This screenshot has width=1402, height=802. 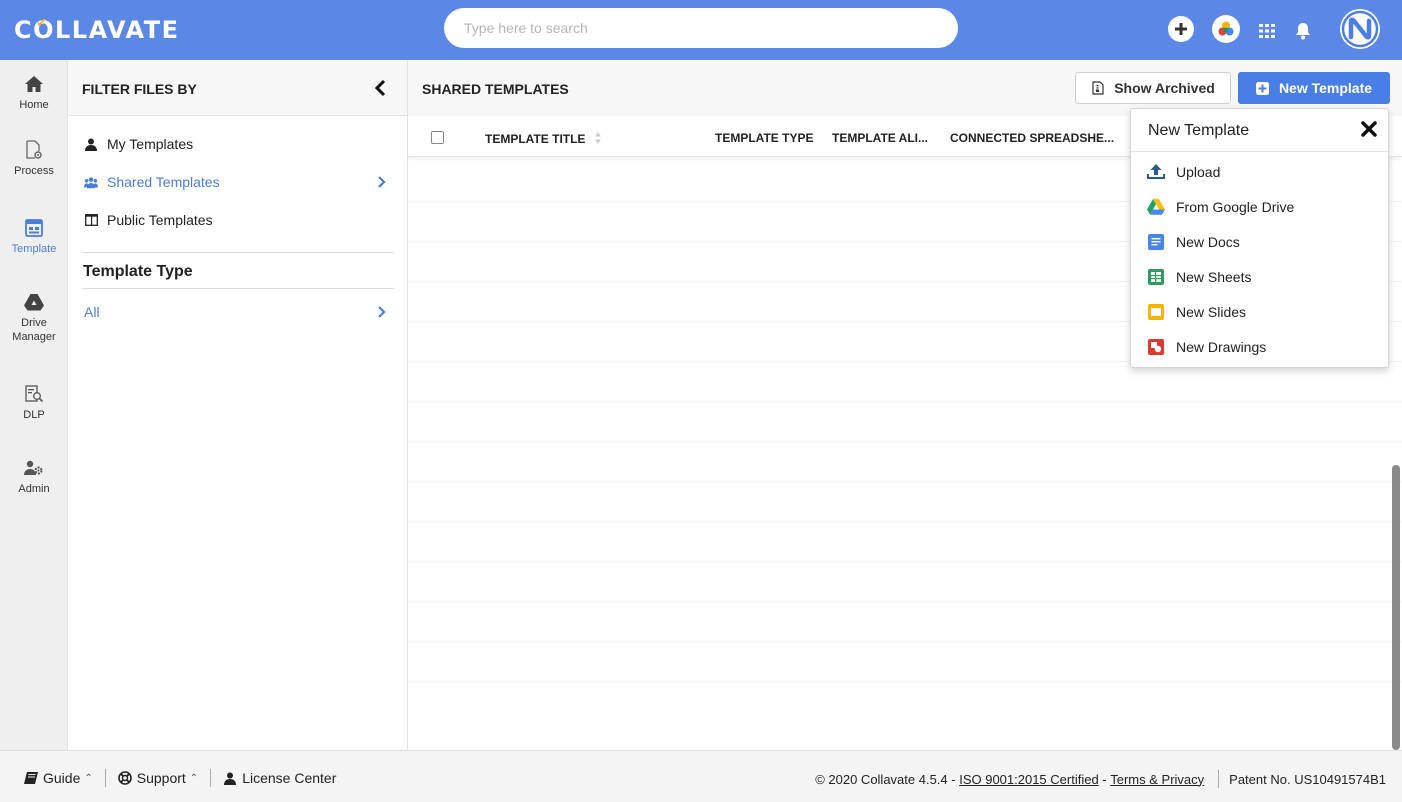 I want to click on google-drawings-icon, so click(x=1156, y=347).